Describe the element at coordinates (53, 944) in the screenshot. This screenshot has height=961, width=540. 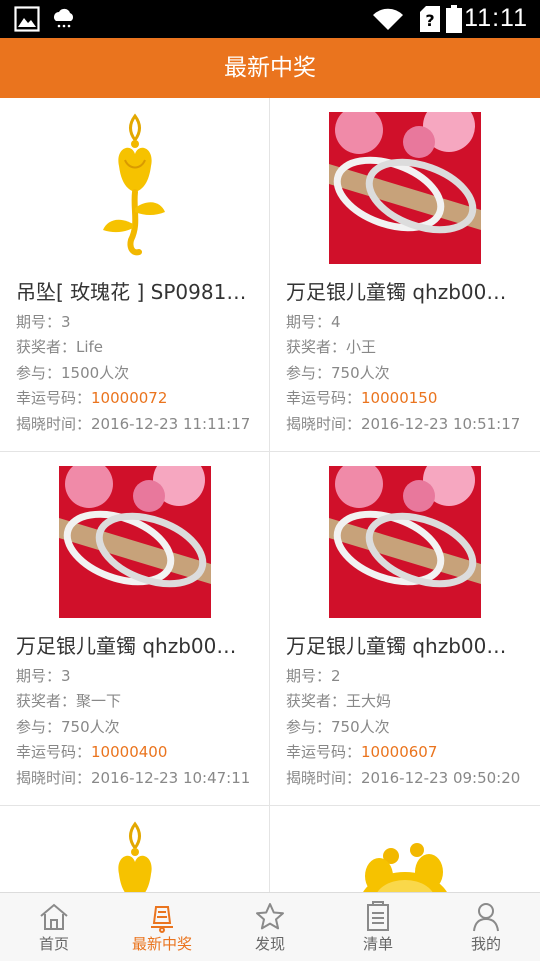
I see `tab-label: 首页` at that location.